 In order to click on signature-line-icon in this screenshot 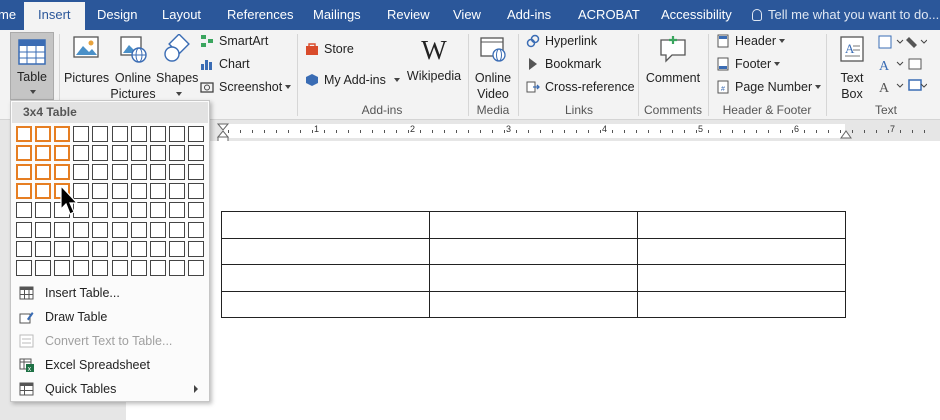, I will do `click(911, 42)`.